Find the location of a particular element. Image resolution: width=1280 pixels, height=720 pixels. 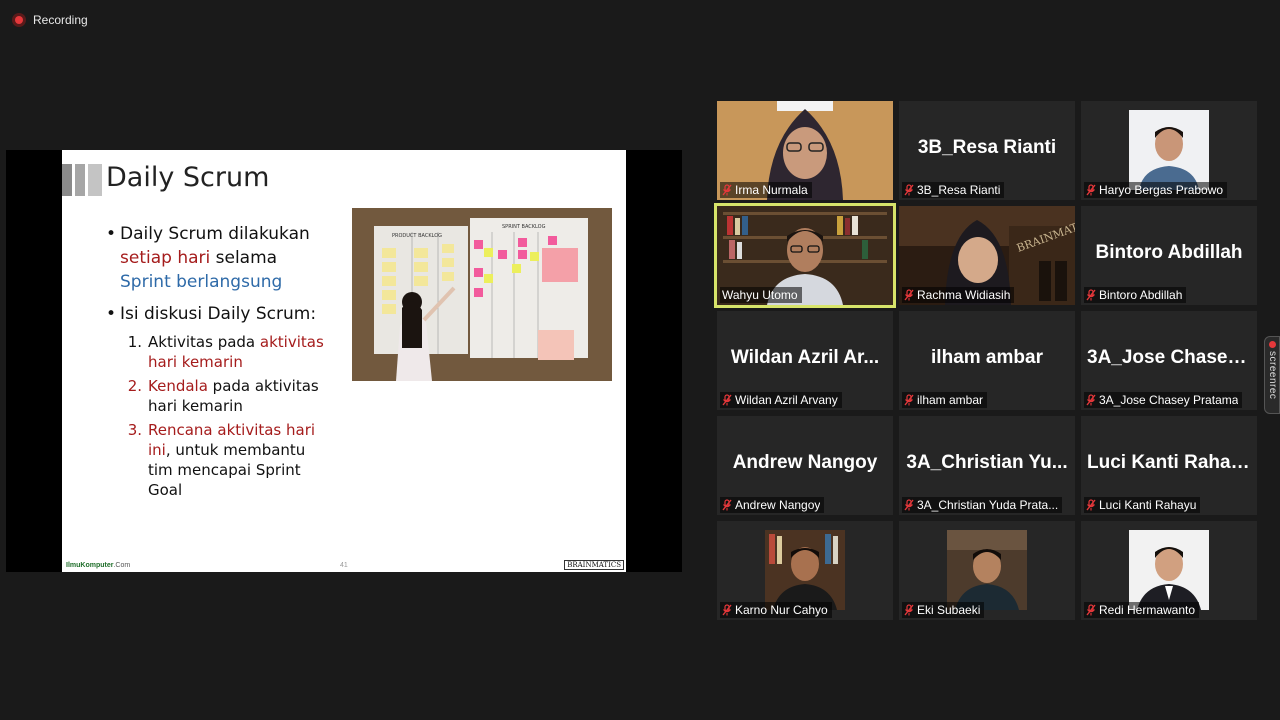

participant-tile: BRAINMATICS Rachma Widiasih is located at coordinates (987, 255).